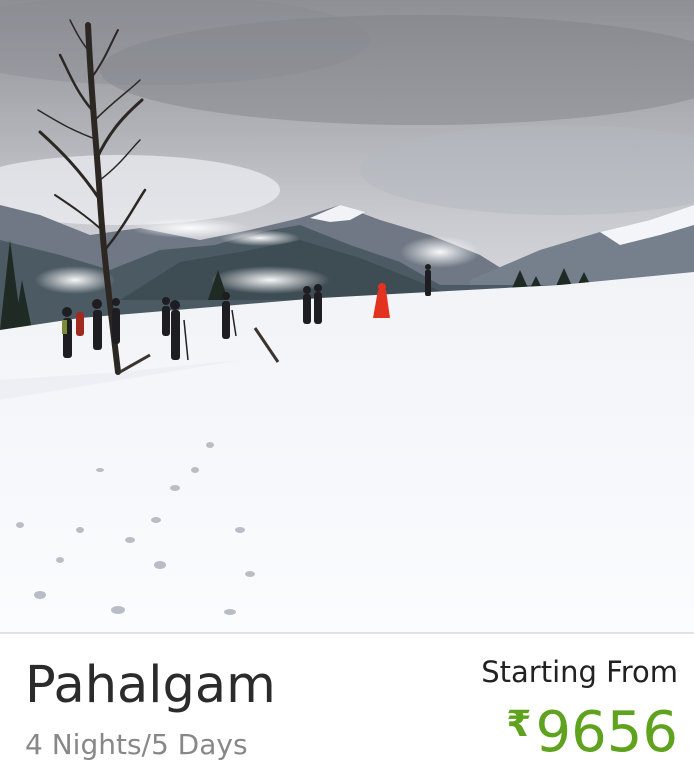 The height and width of the screenshot is (783, 694). Describe the element at coordinates (606, 732) in the screenshot. I see `price-amount: 9656` at that location.